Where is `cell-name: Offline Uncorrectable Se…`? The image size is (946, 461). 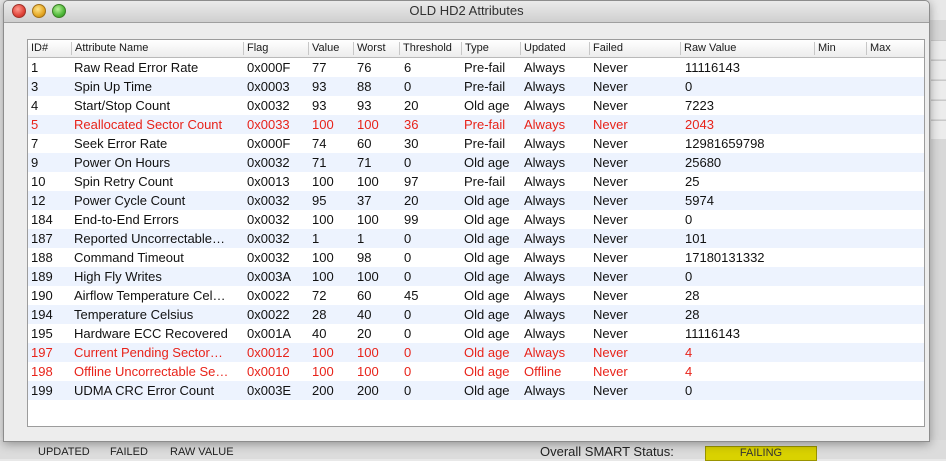
cell-name: Offline Uncorrectable Se… is located at coordinates (151, 371).